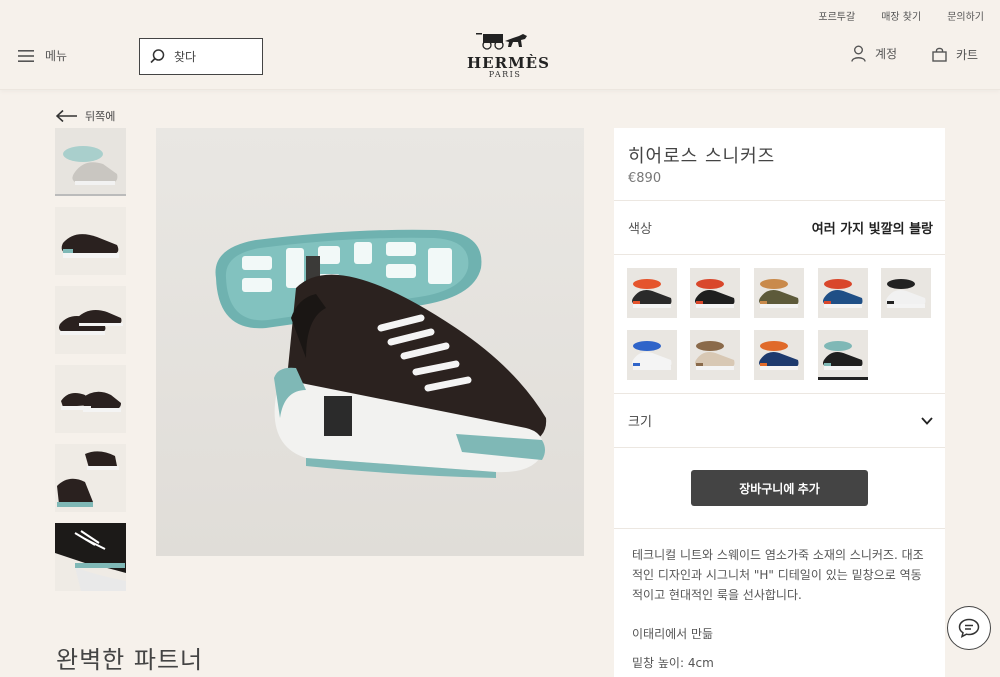  Describe the element at coordinates (100, 116) in the screenshot. I see `back-label: 뒤쪽에` at that location.